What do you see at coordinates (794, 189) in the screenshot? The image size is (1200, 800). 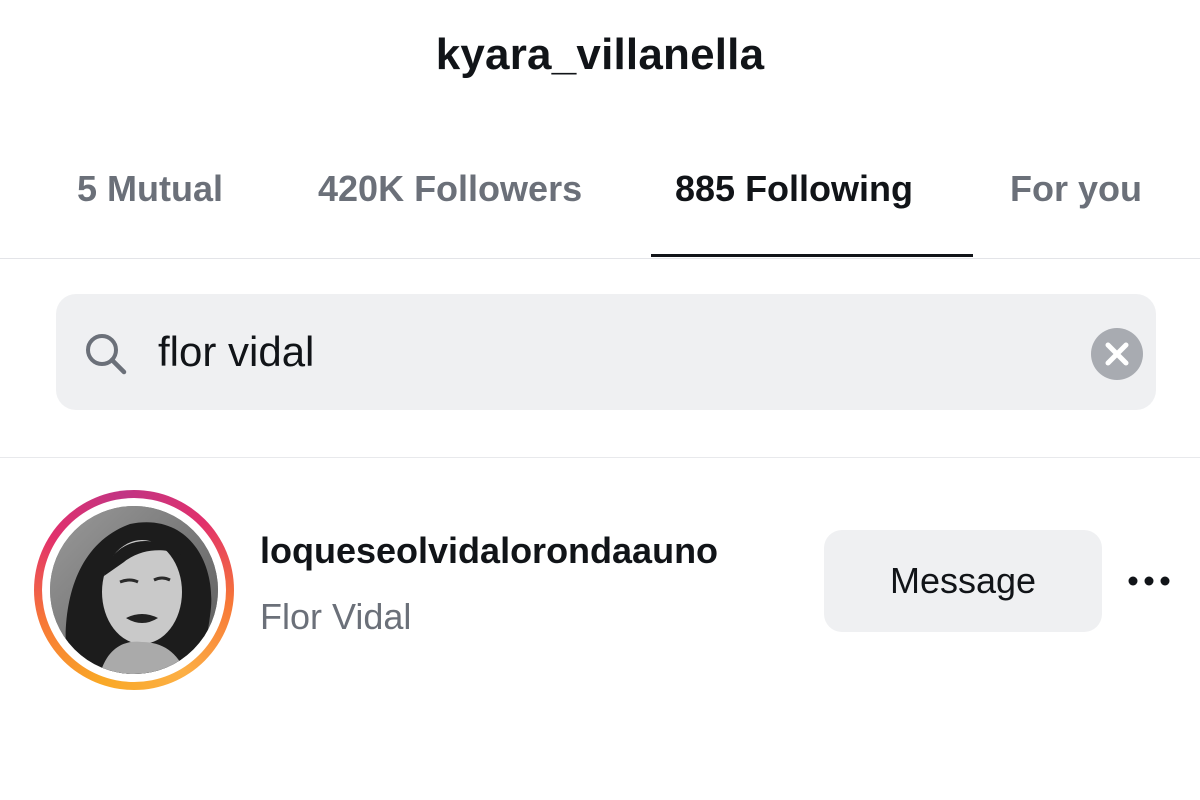 I see `tab-following: 885 Following` at bounding box center [794, 189].